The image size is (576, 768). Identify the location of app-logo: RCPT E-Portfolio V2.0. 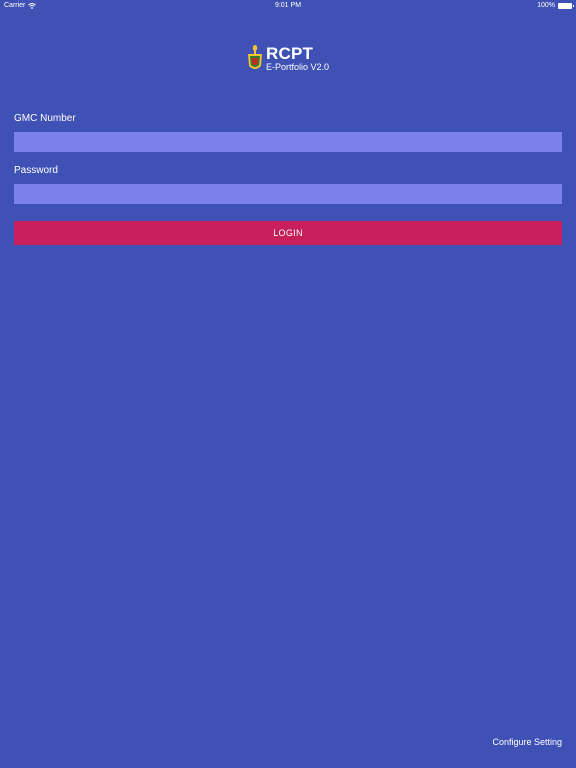
(287, 58).